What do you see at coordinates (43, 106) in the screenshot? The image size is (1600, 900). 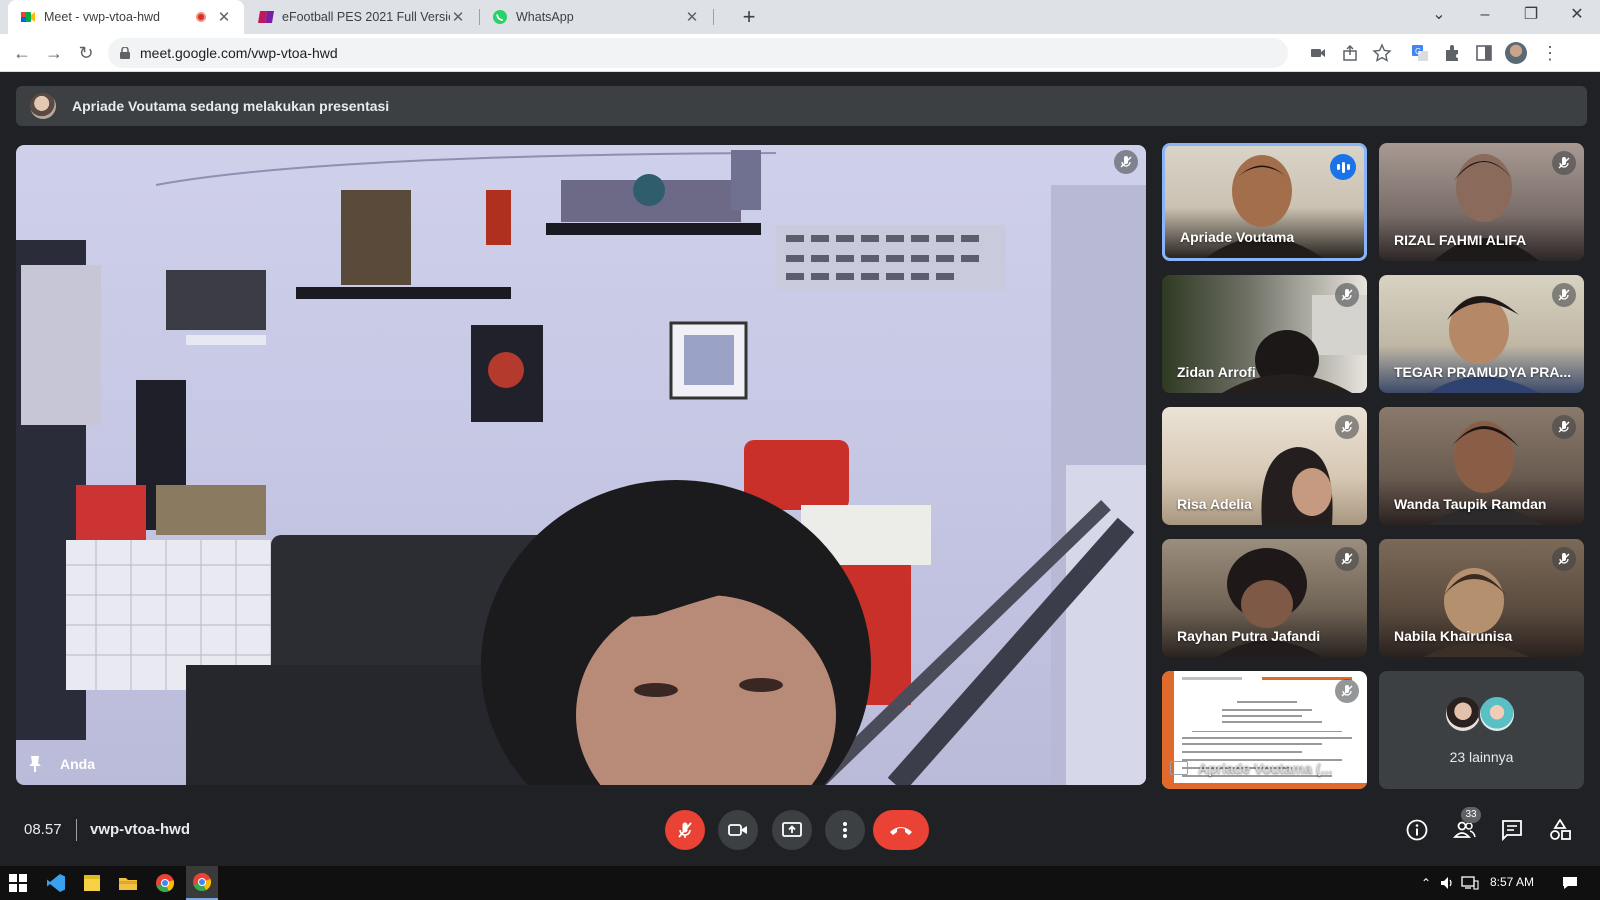 I see `presenter-avatar` at bounding box center [43, 106].